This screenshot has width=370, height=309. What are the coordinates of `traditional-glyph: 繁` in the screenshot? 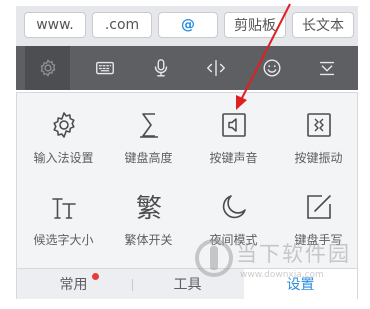 It's located at (148, 208).